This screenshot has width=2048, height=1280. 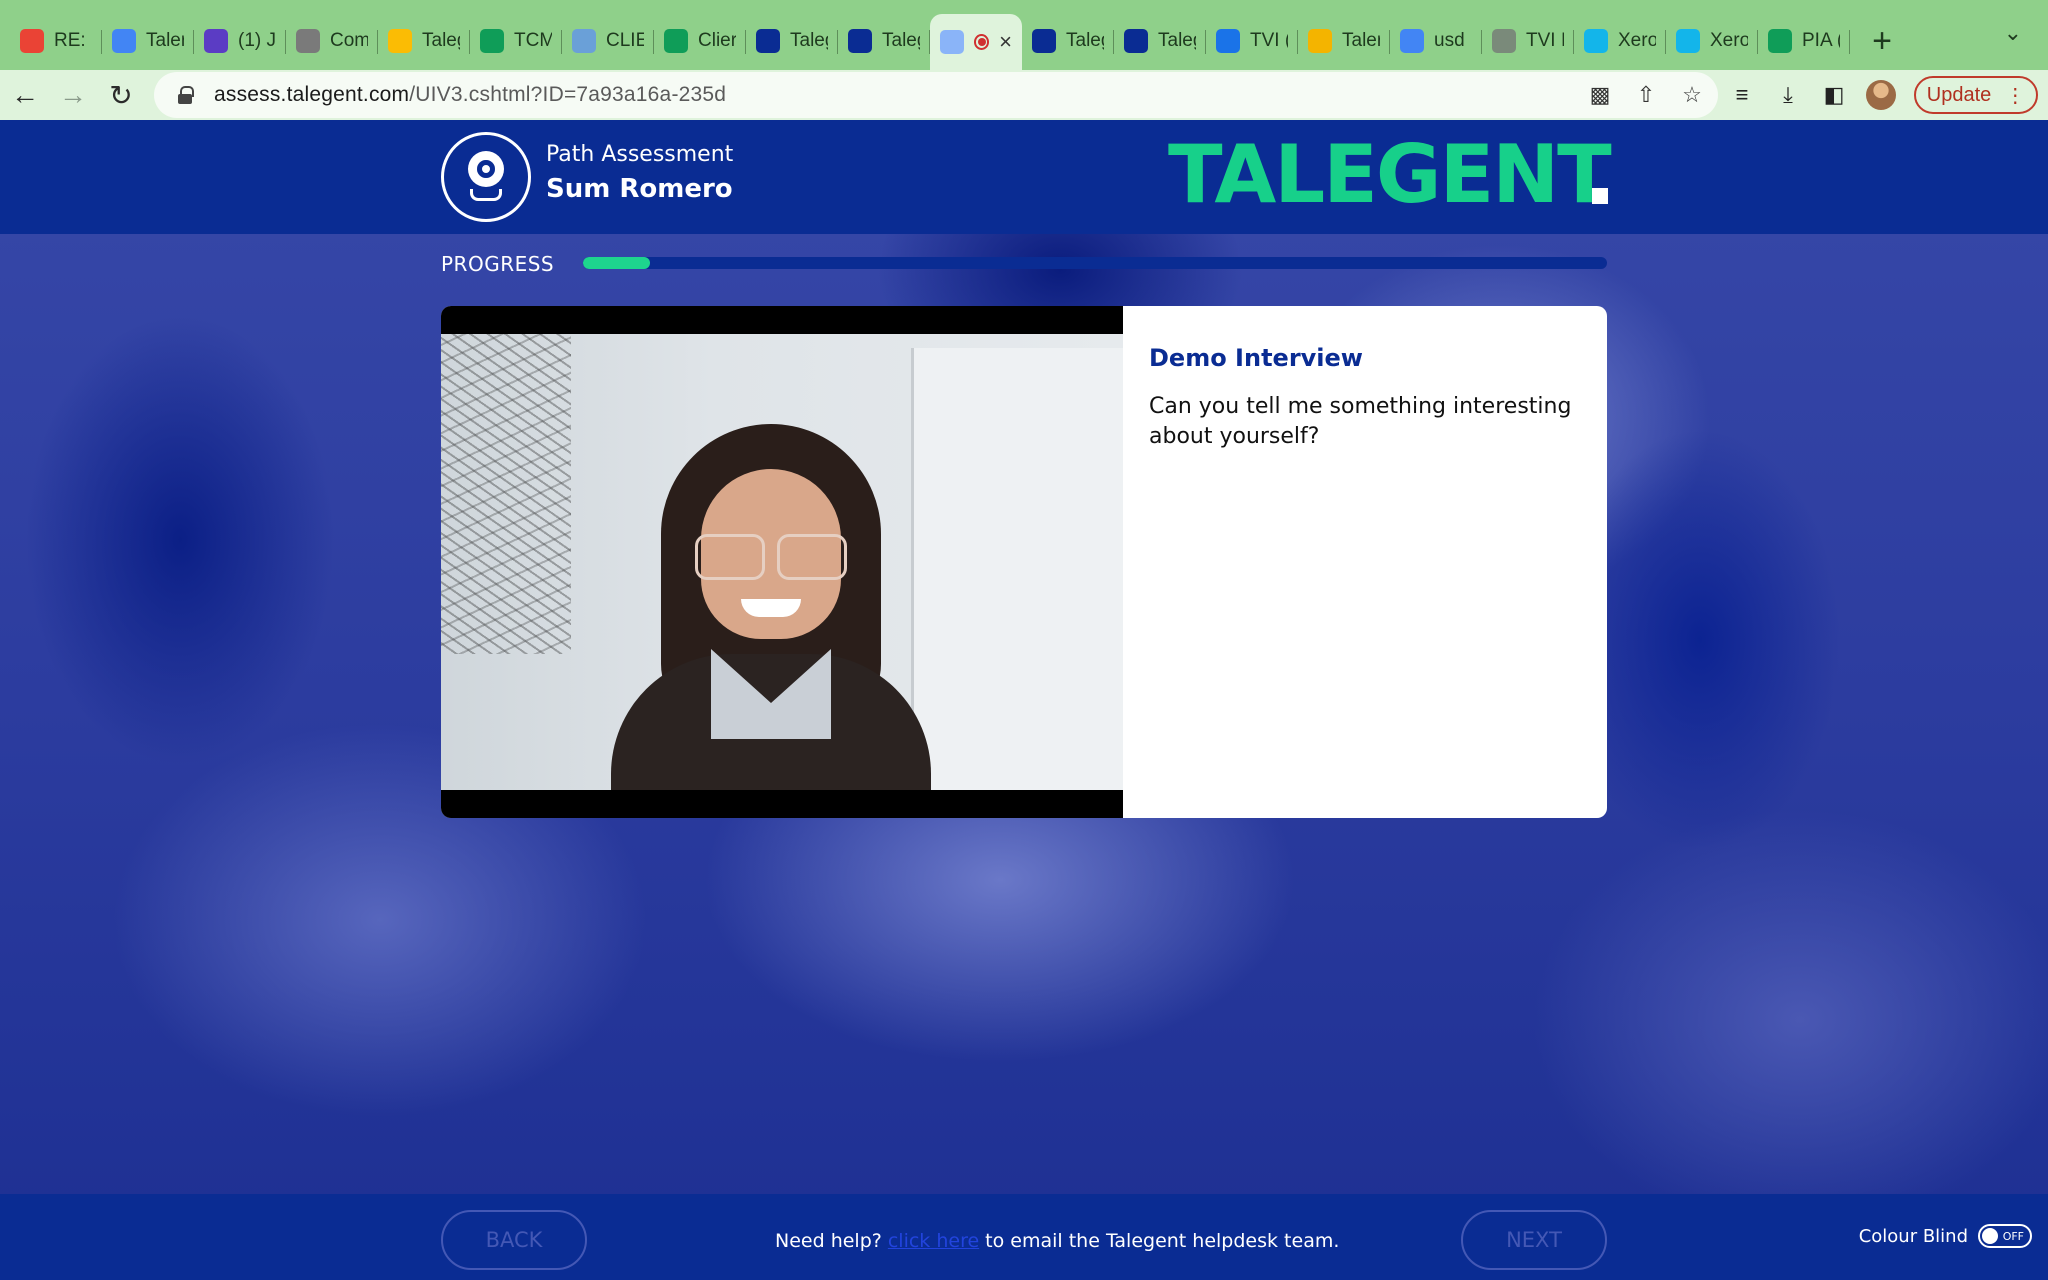 What do you see at coordinates (2013, 1236) in the screenshot?
I see `toggle-state: OFF` at bounding box center [2013, 1236].